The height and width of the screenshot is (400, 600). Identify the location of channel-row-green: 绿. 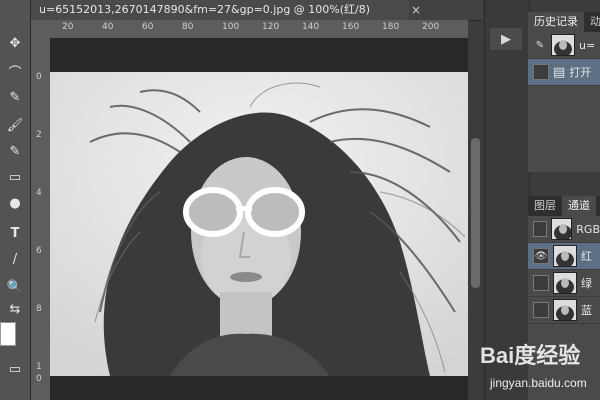
(564, 283).